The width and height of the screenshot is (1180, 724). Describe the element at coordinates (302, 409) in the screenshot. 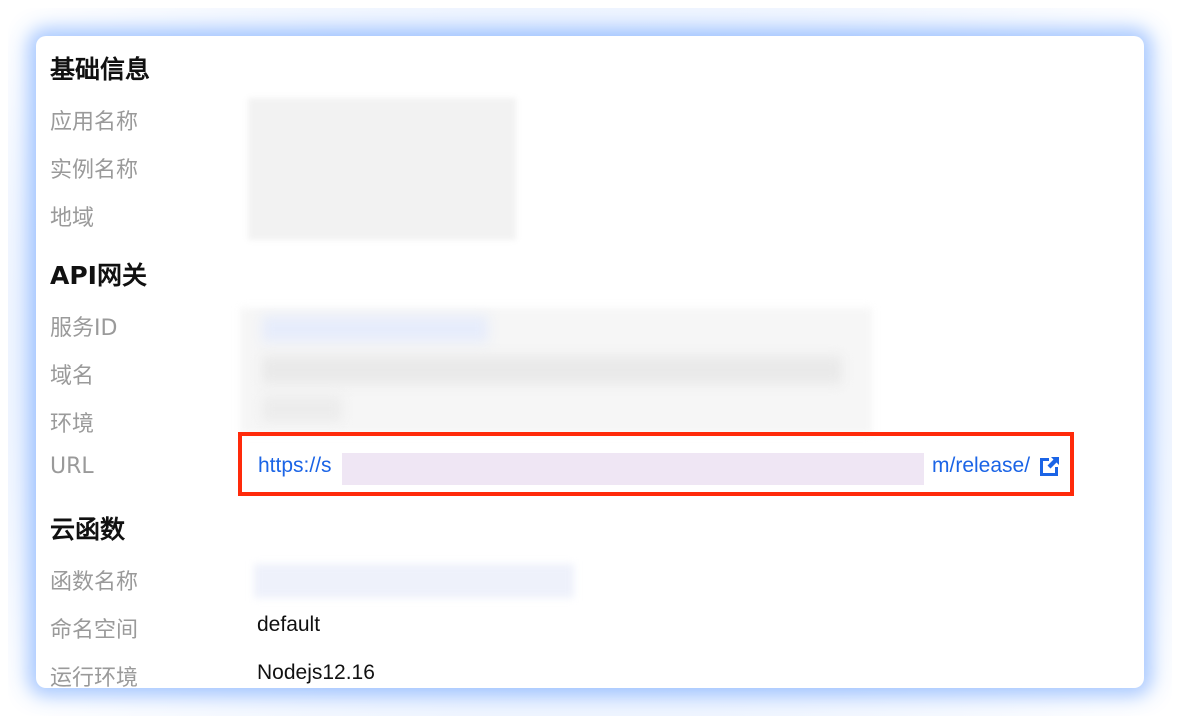

I see `redacted-env` at that location.